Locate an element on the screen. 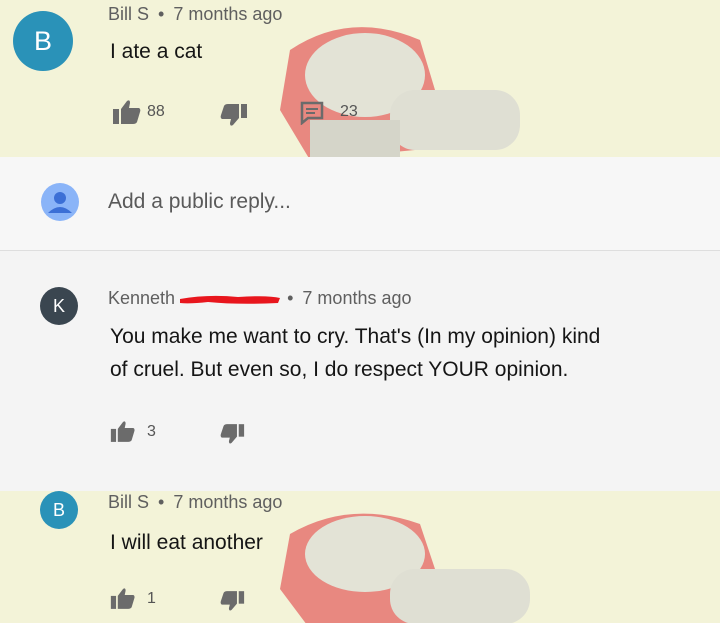 Image resolution: width=720 pixels, height=623 pixels. like-count: 3 is located at coordinates (151, 431).